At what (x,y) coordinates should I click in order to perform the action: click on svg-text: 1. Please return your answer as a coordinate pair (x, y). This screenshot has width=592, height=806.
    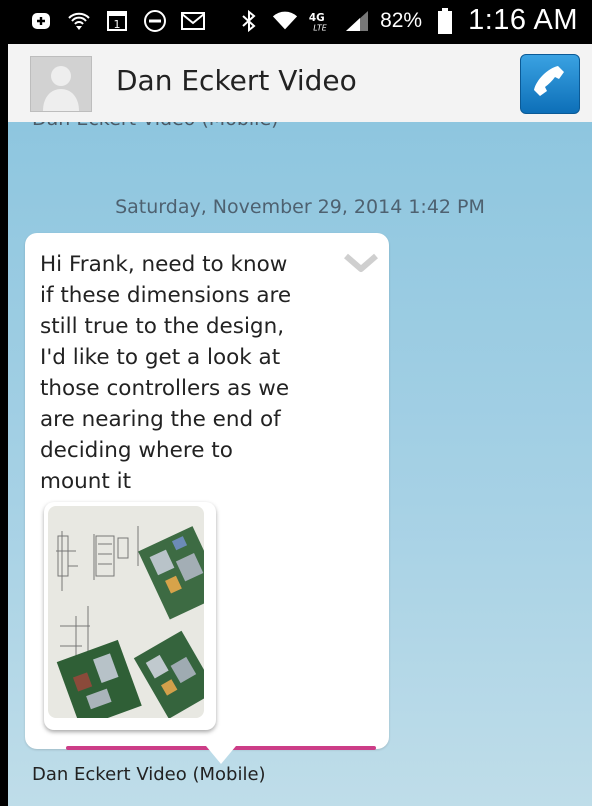
    Looking at the image, I should click on (117, 24).